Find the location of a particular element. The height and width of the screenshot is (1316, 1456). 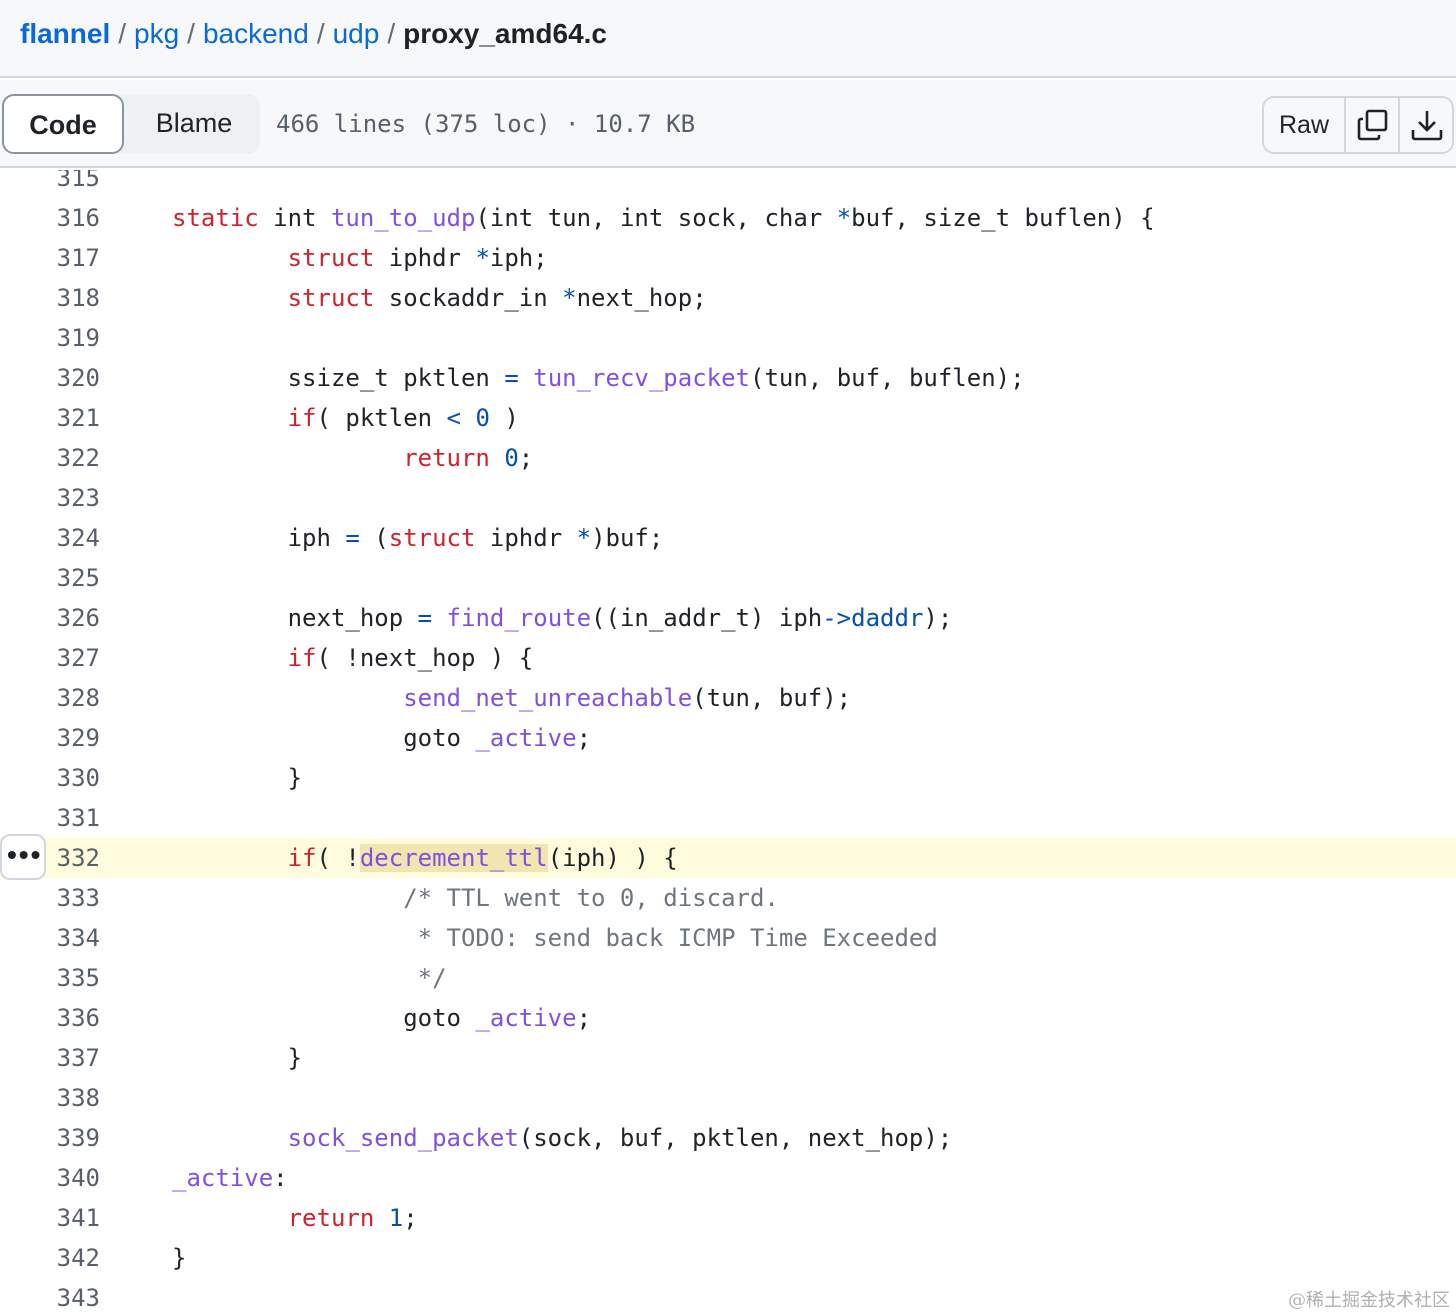

breadcrumb-udp-link: udp is located at coordinates (356, 33).